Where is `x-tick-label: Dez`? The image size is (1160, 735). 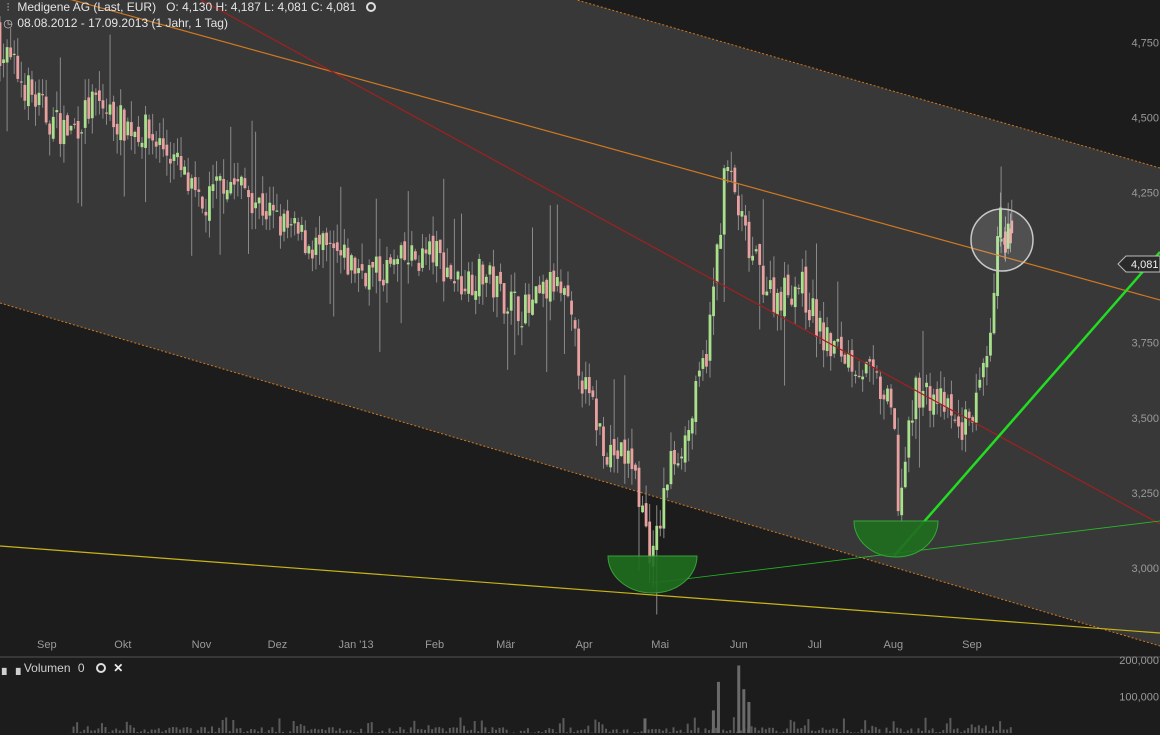 x-tick-label: Dez is located at coordinates (278, 645).